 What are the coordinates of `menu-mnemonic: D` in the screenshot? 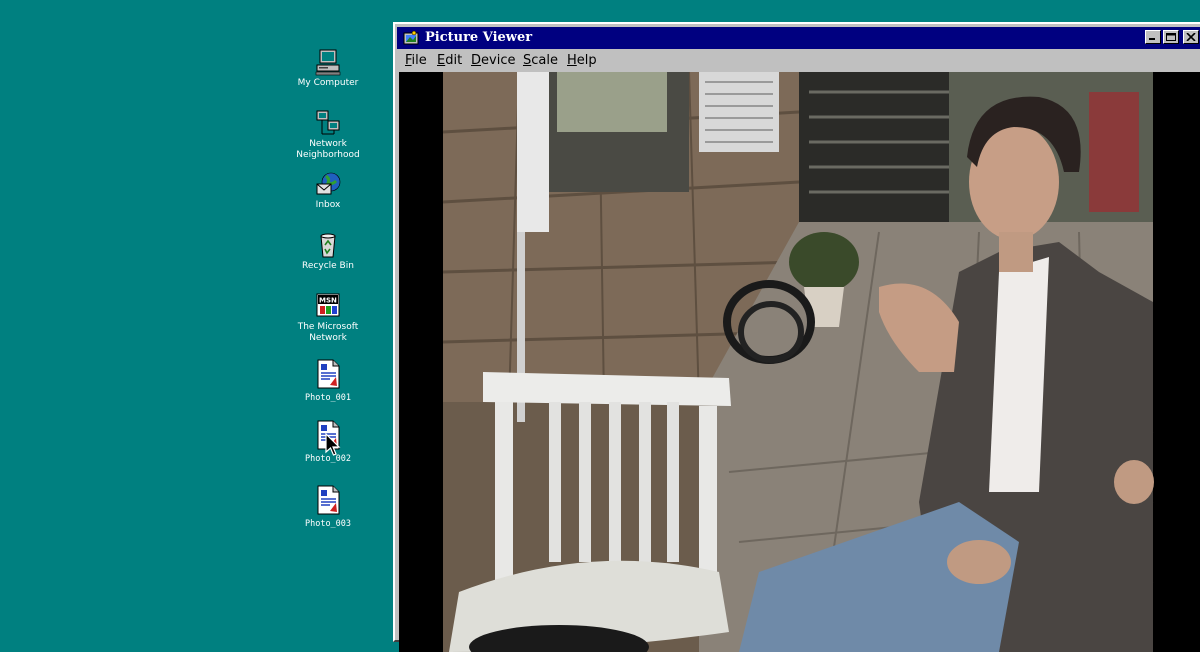 It's located at (476, 60).